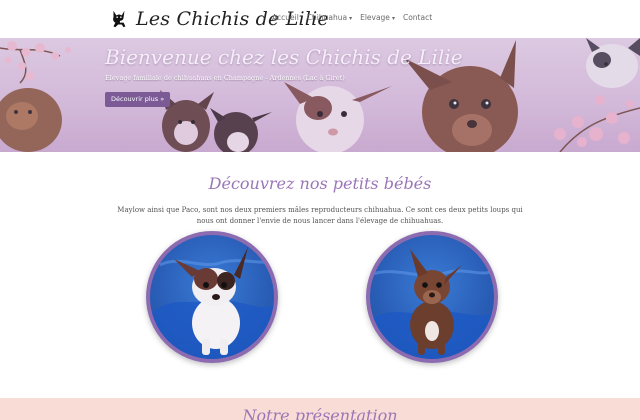 The width and height of the screenshot is (640, 420). I want to click on nav-label: Contact, so click(417, 17).